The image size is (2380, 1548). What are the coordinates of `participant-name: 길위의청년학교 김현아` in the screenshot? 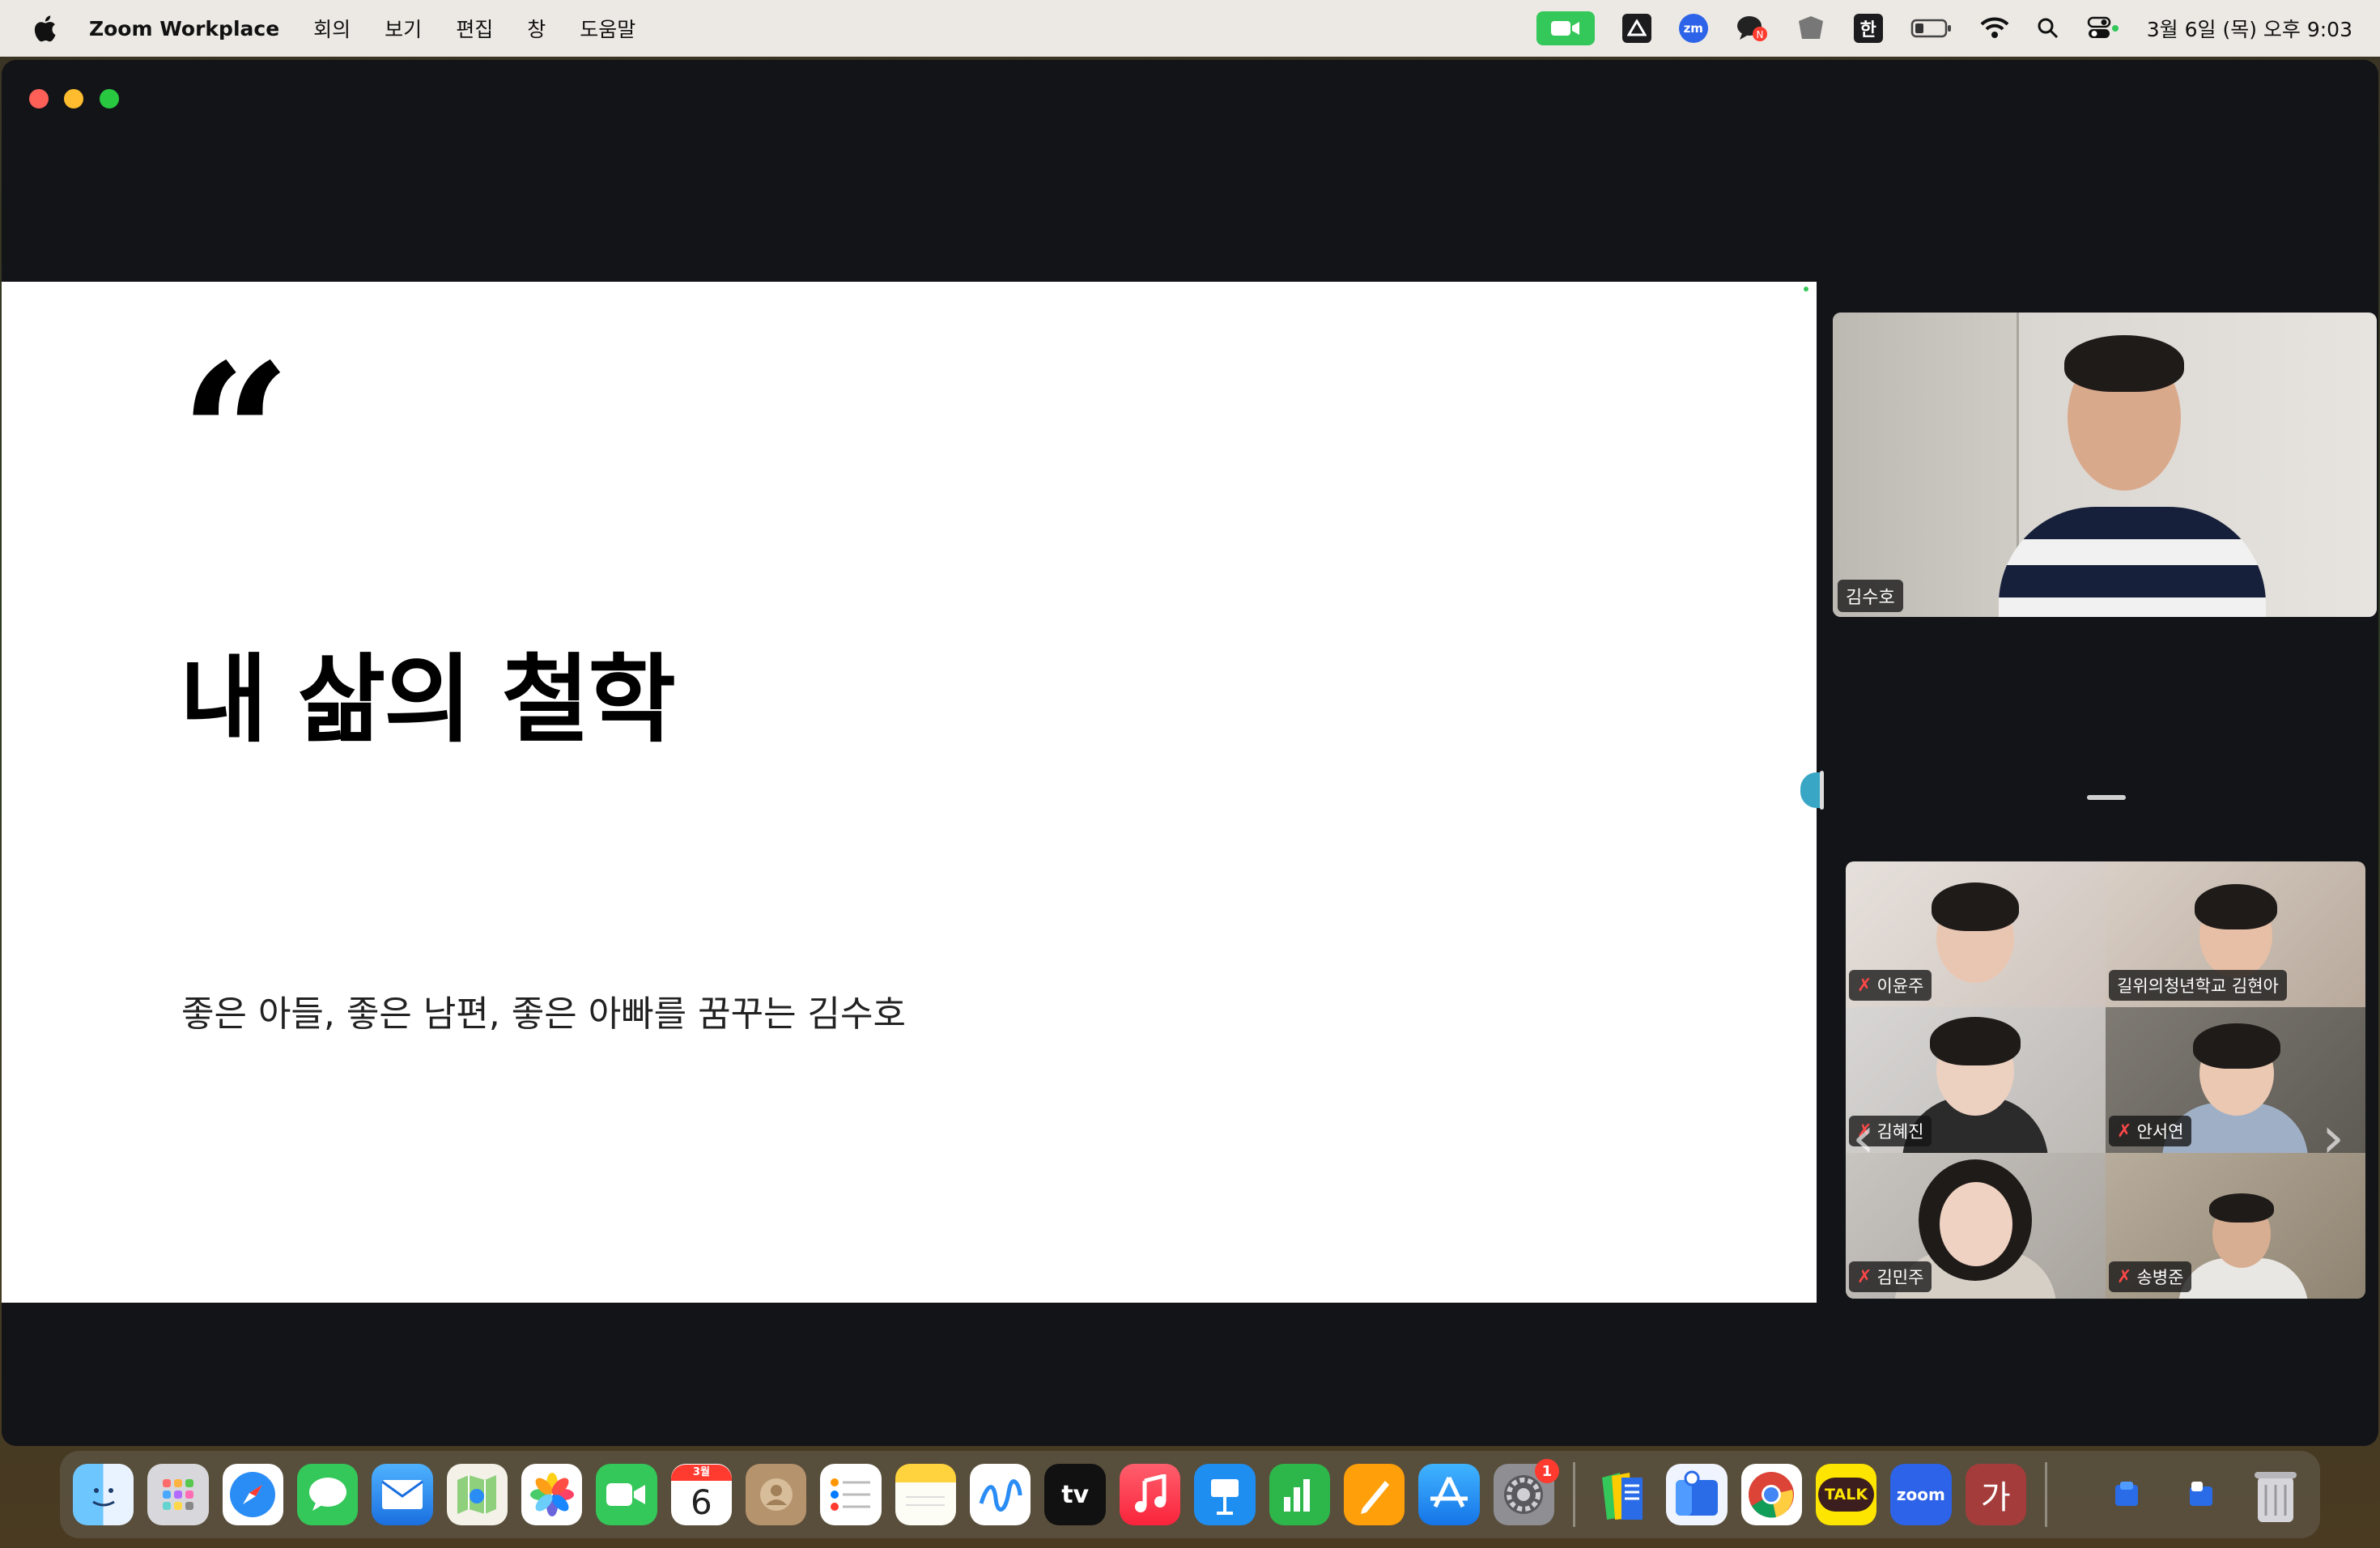 It's located at (2198, 986).